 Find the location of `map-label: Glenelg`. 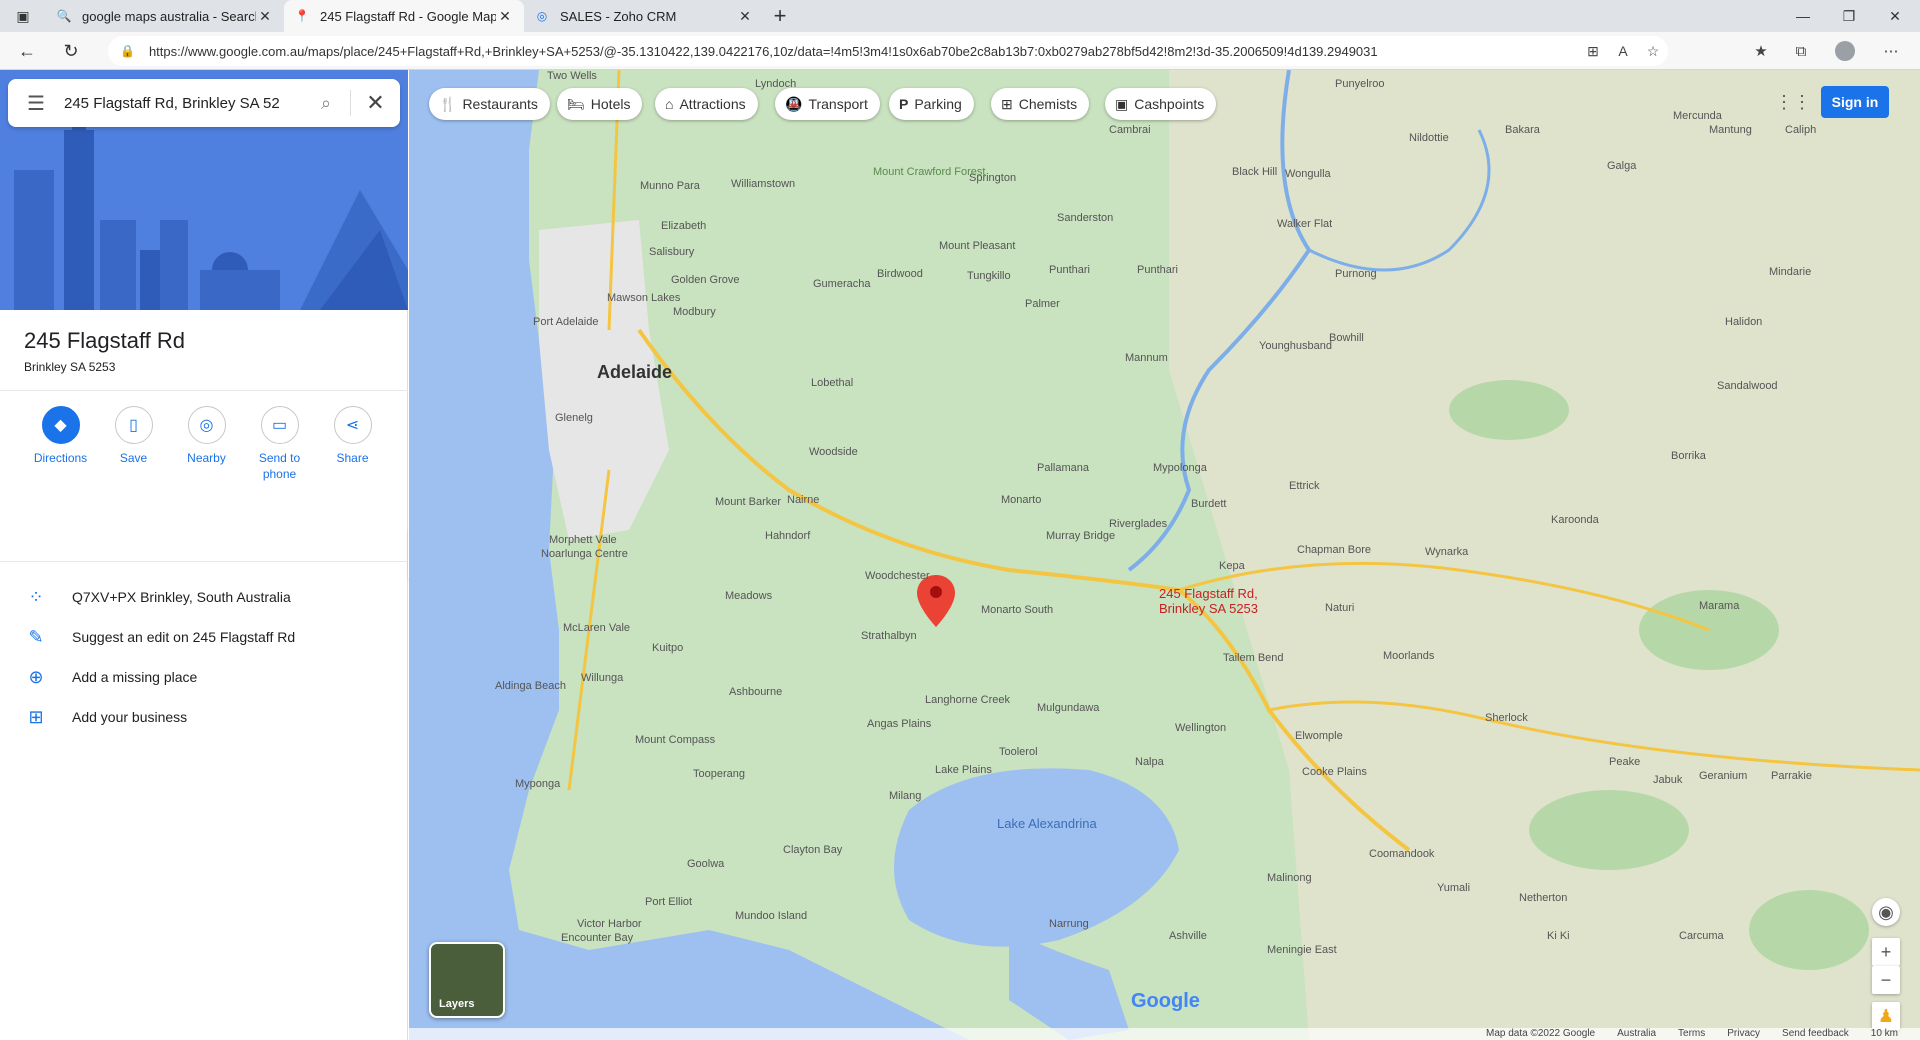

map-label: Glenelg is located at coordinates (574, 418).